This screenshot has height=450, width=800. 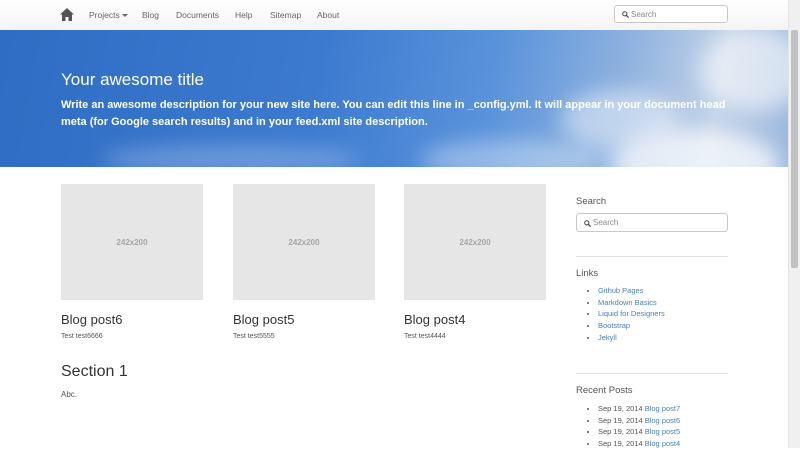 What do you see at coordinates (638, 222) in the screenshot?
I see `sidebar-search-input` at bounding box center [638, 222].